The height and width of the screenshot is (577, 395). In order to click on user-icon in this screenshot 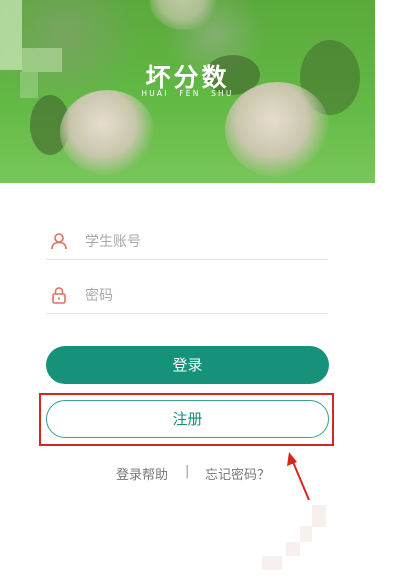, I will do `click(59, 241)`.